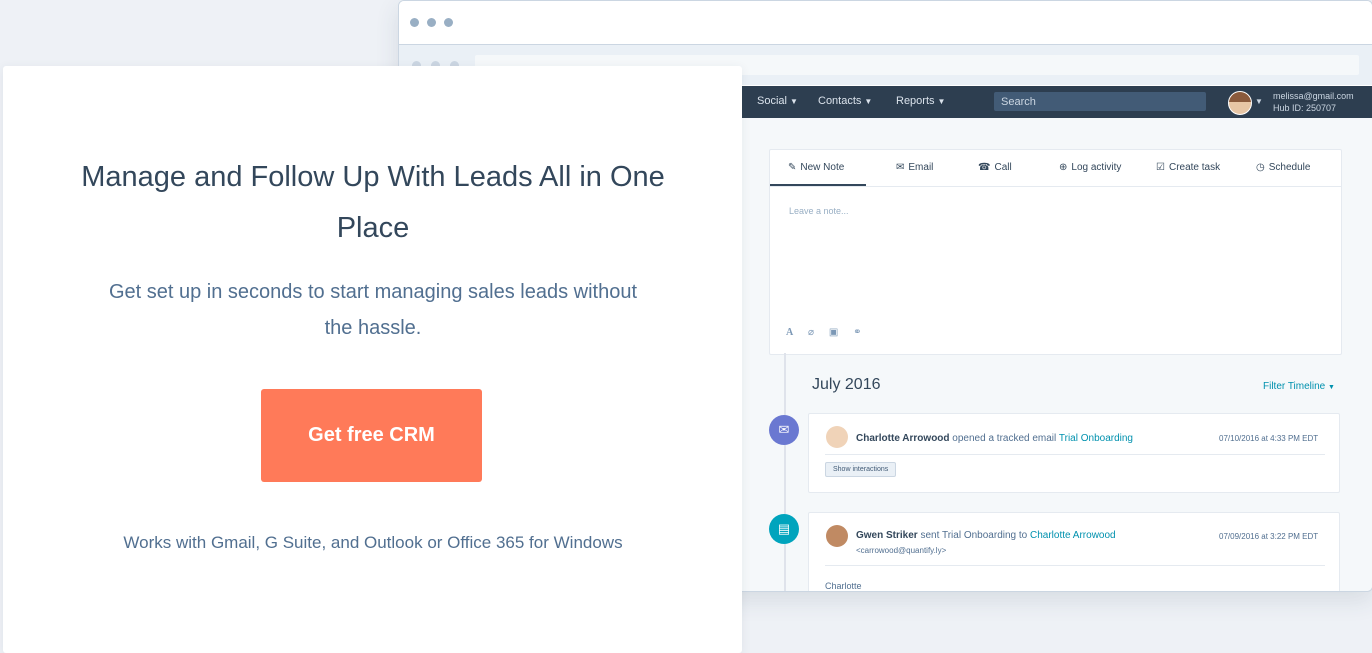  I want to click on document-icon: ▤, so click(784, 529).